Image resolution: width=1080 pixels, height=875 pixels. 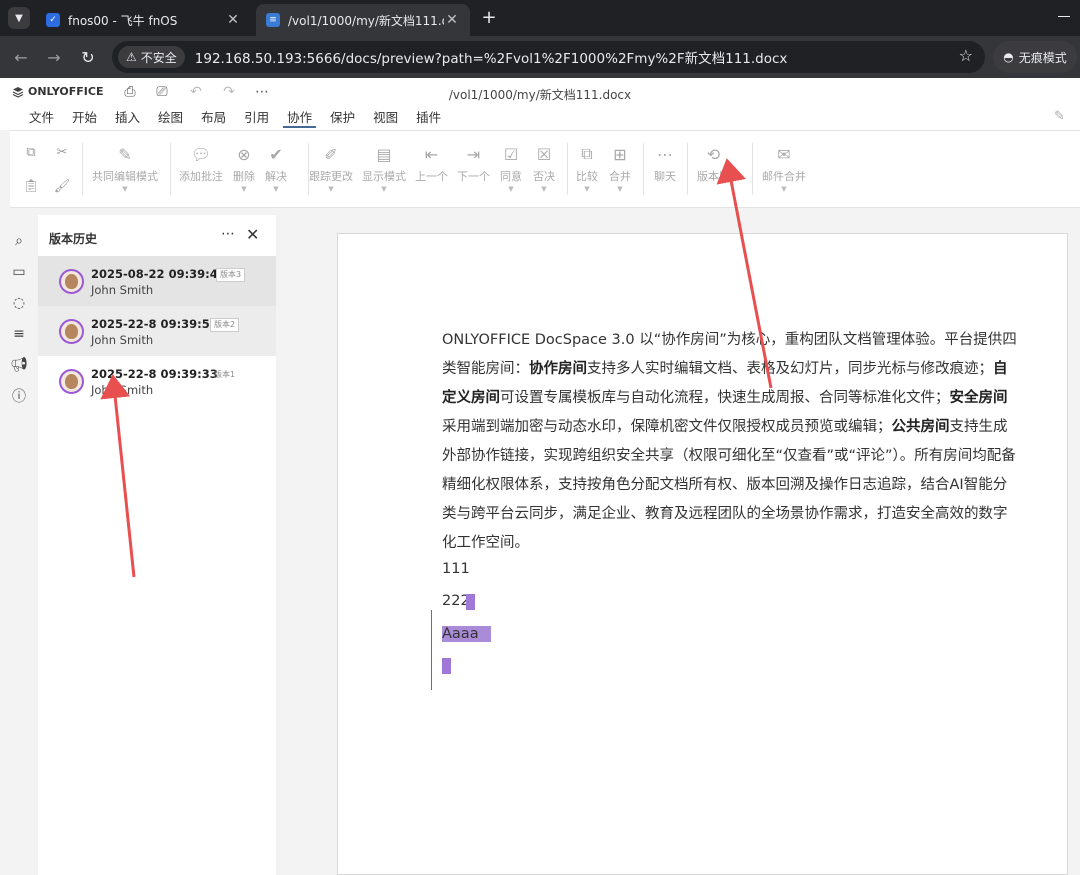 What do you see at coordinates (256, 118) in the screenshot?
I see `menu-references: 引用` at bounding box center [256, 118].